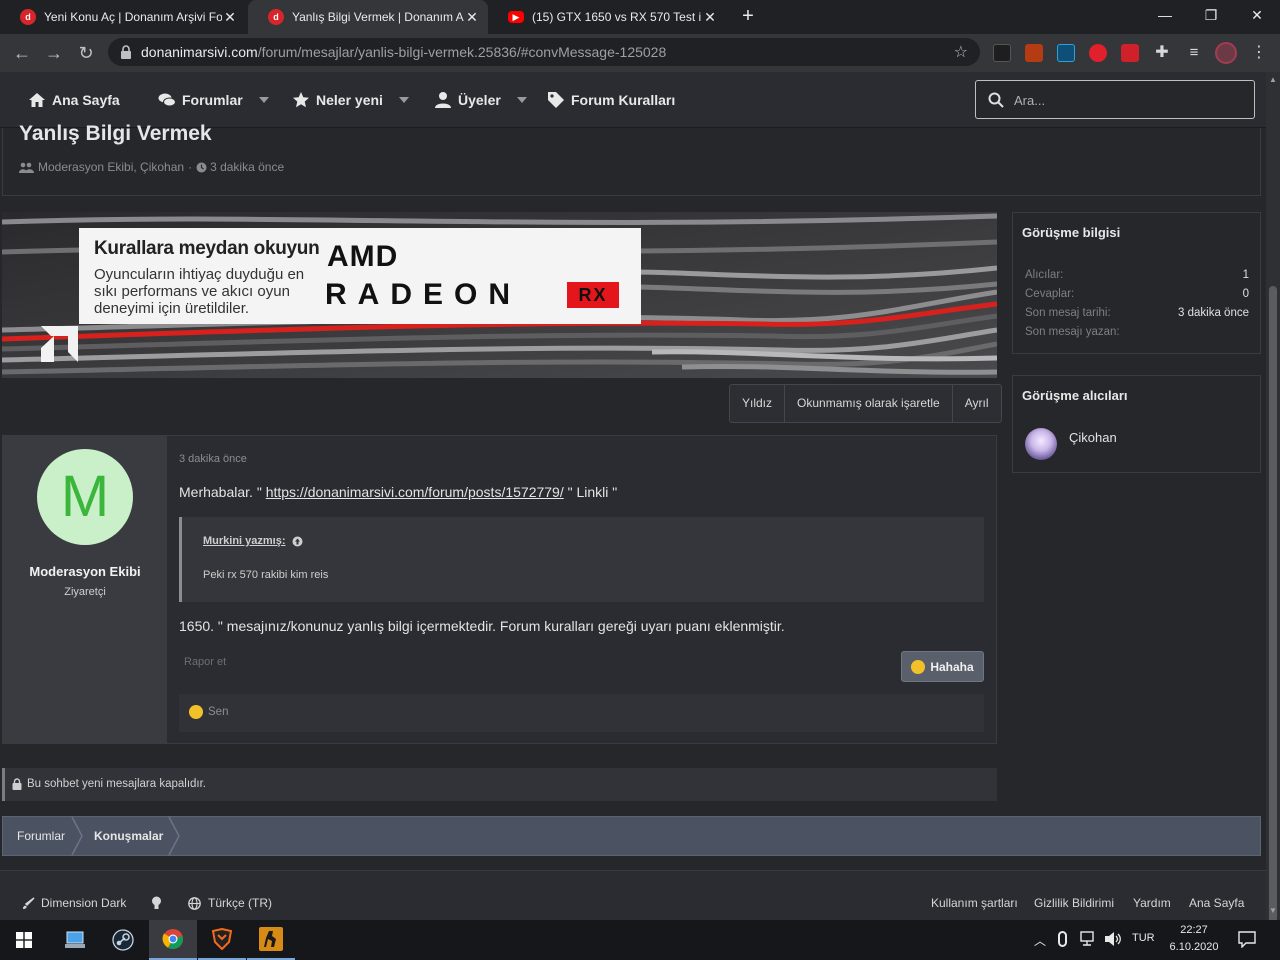 Image resolution: width=1280 pixels, height=960 pixels. Describe the element at coordinates (1137, 275) in the screenshot. I see `info-row: Alıcılar: 1` at that location.